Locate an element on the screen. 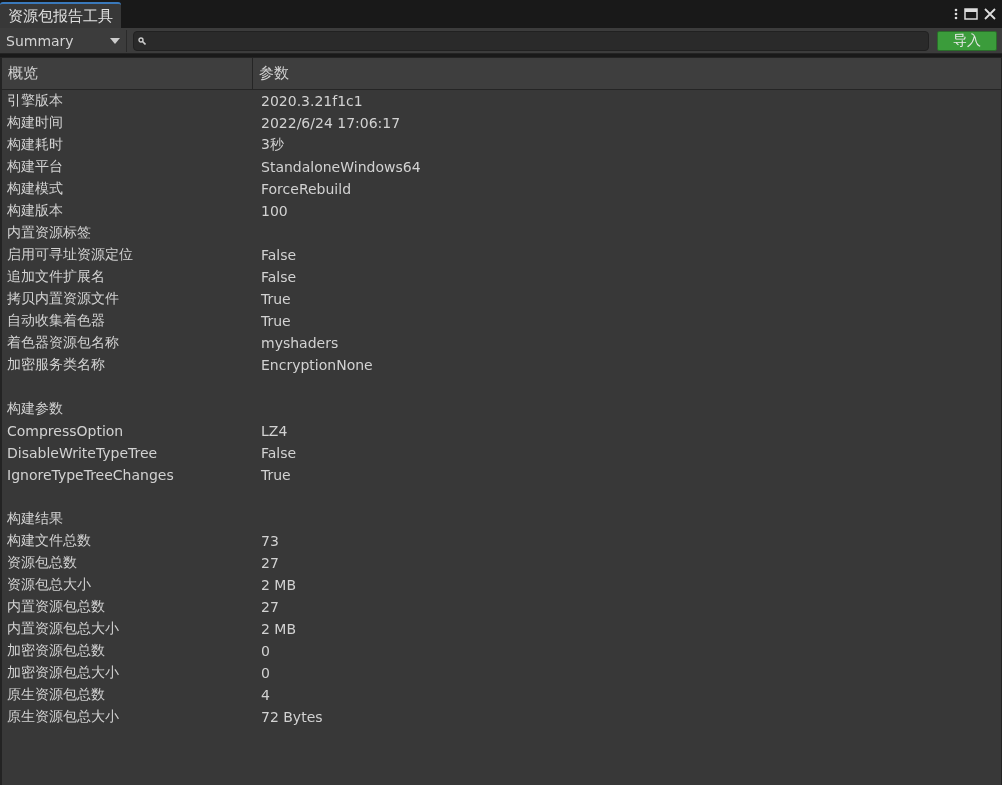  table-cell-text: 构建平台 is located at coordinates (35, 167).